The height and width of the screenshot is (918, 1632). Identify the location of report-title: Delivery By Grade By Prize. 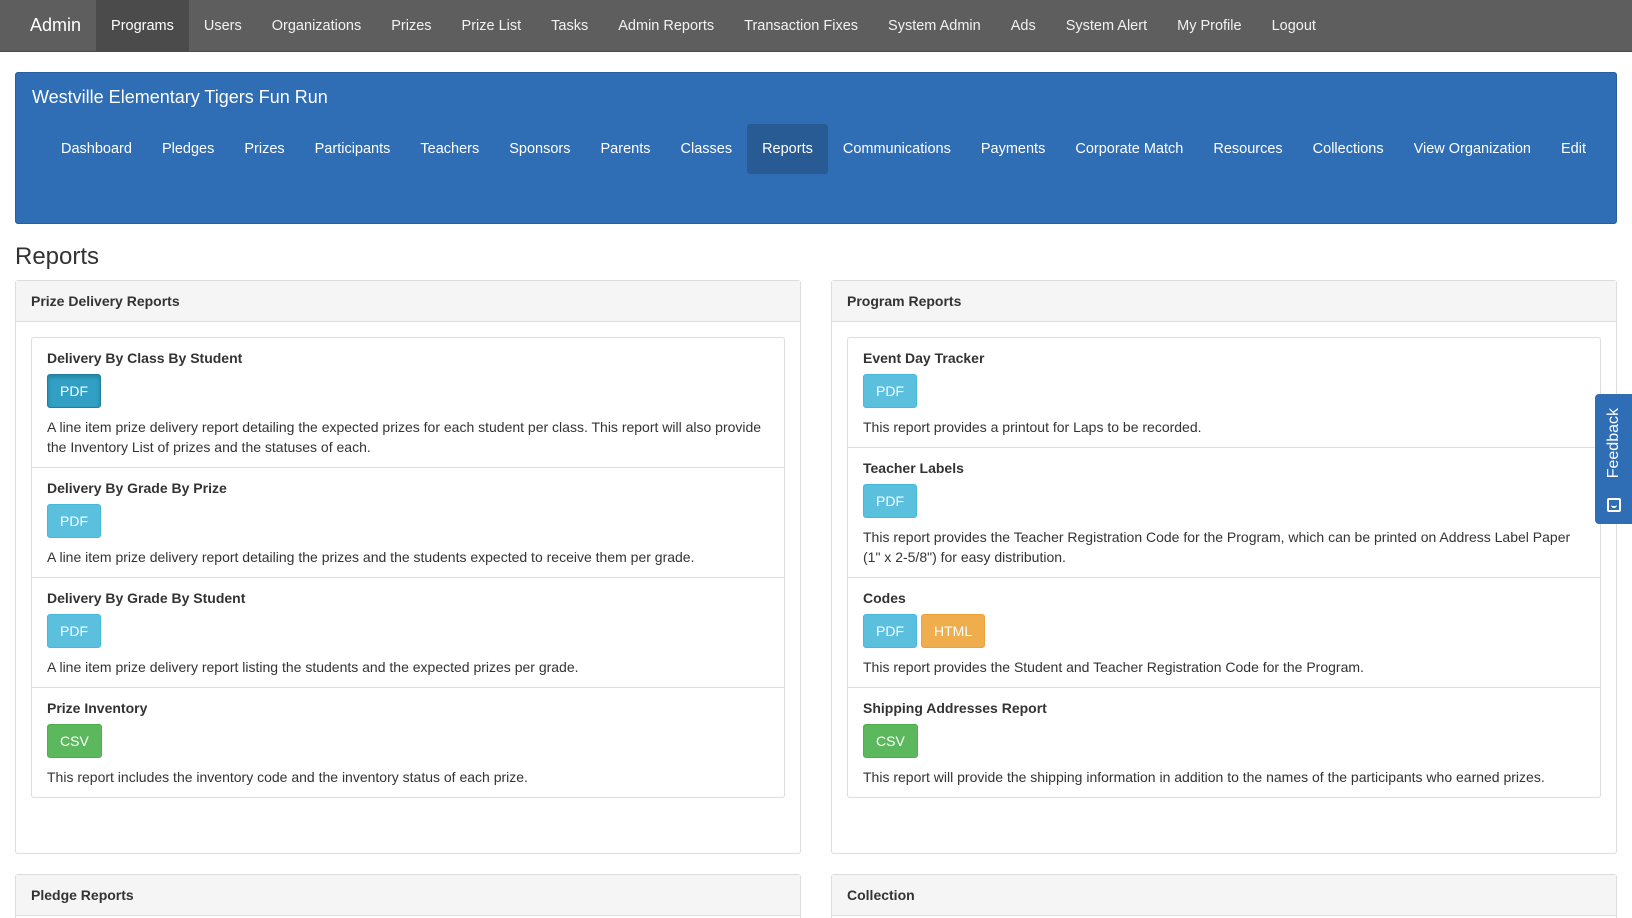
(137, 488).